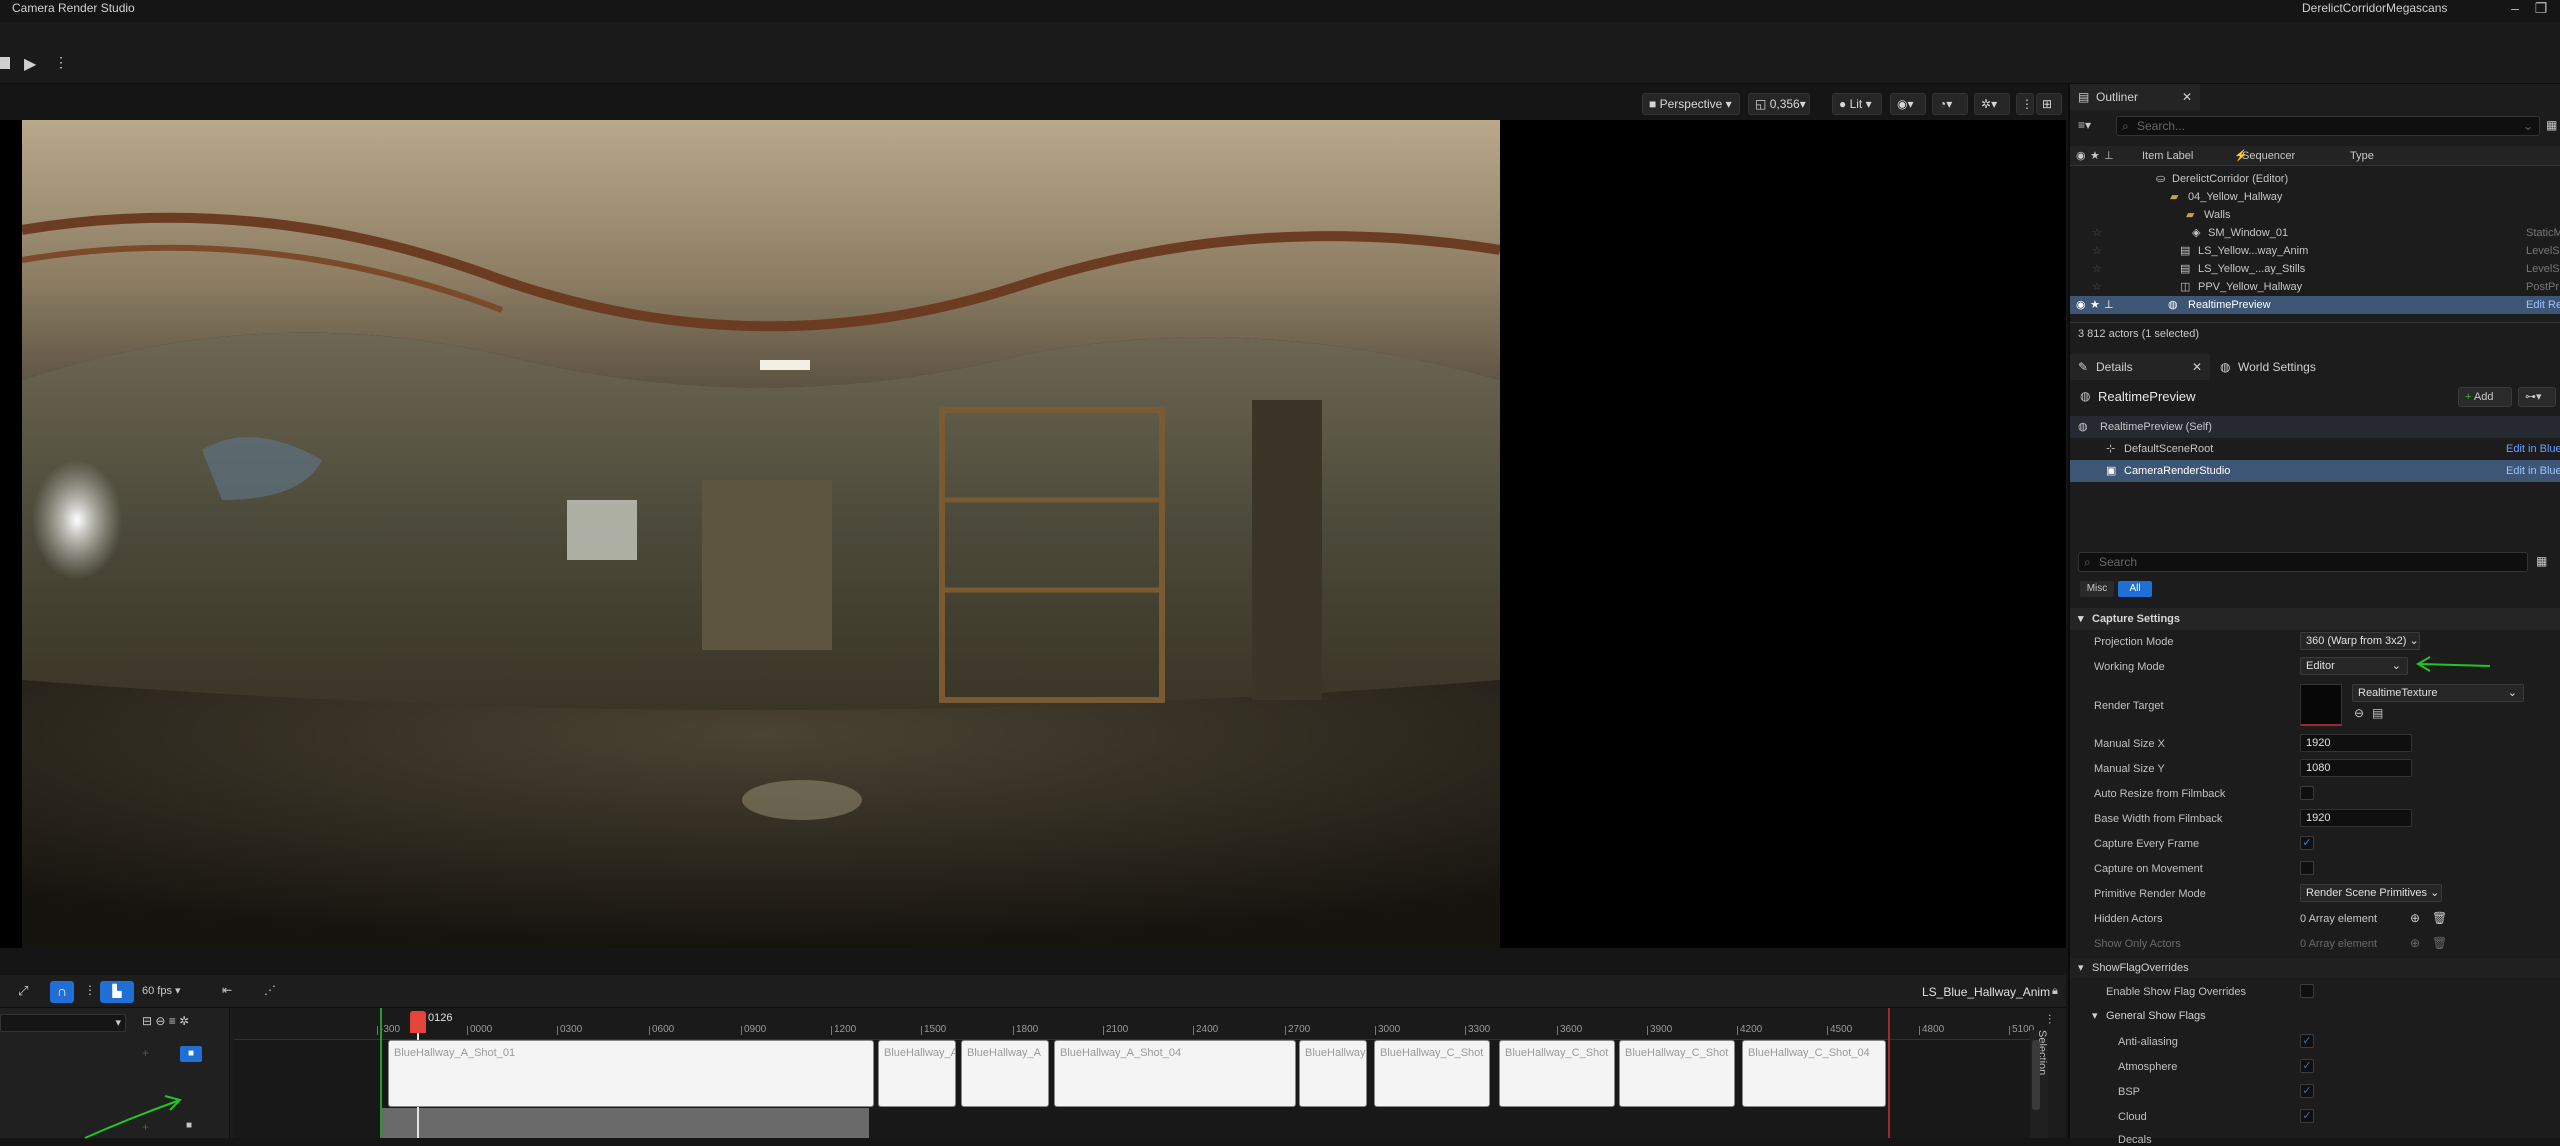  I want to click on use-selected-icon: ⊖, so click(2359, 713).